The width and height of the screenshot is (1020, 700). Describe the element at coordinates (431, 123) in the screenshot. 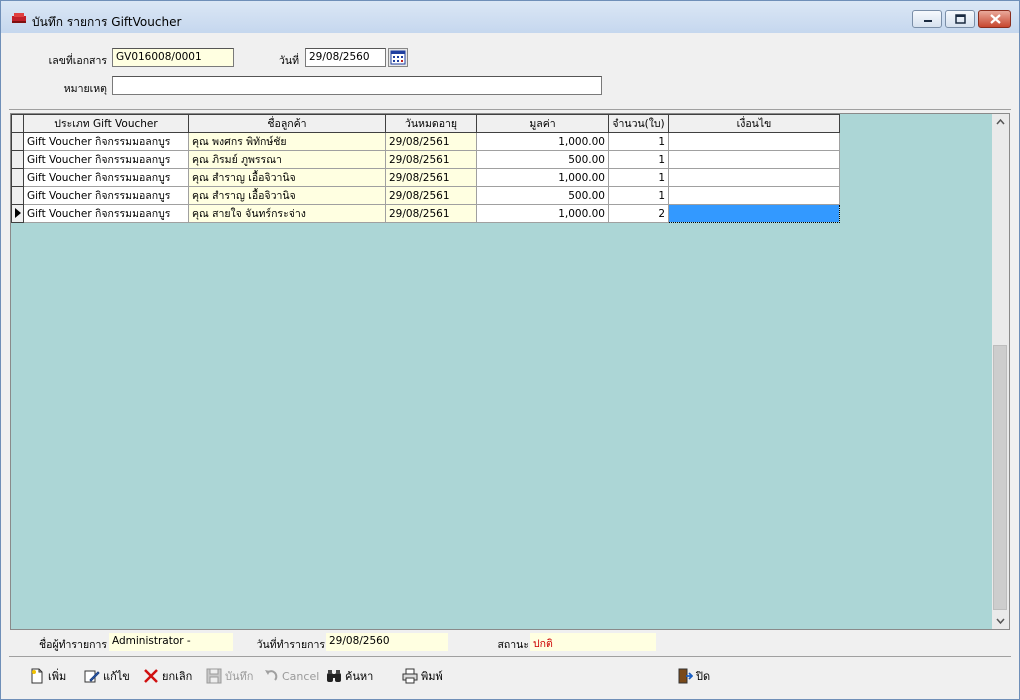

I see `col-header-expire-date: วันหมดอายุ` at that location.